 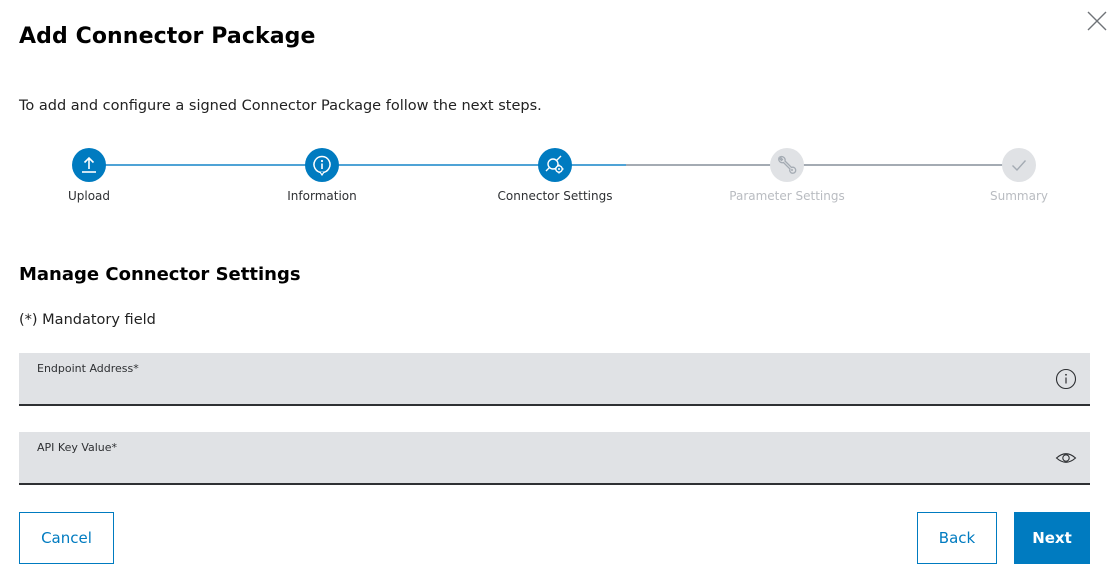 I want to click on step-information: Information, so click(x=322, y=175).